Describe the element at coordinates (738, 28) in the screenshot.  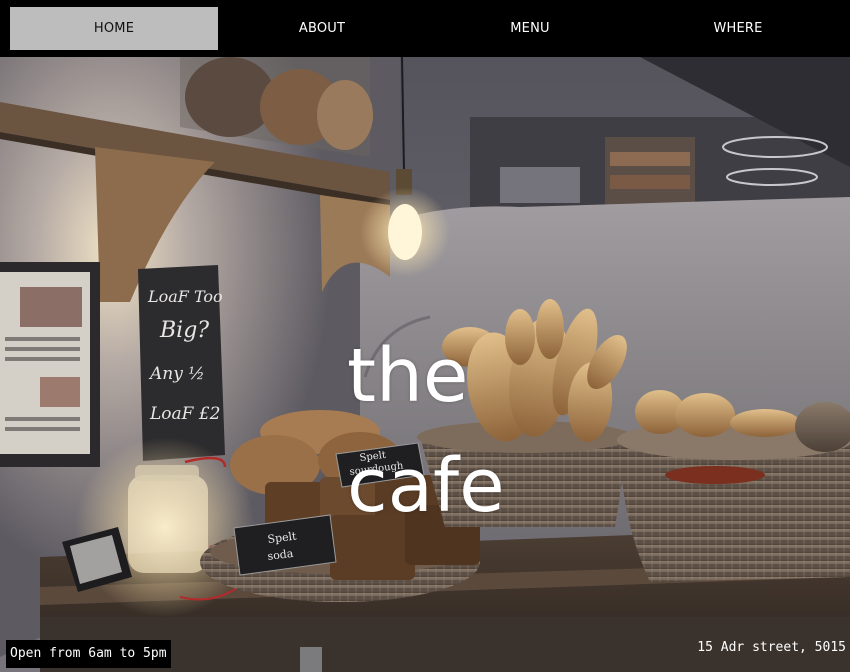
I see `nav-where: WHERE` at that location.